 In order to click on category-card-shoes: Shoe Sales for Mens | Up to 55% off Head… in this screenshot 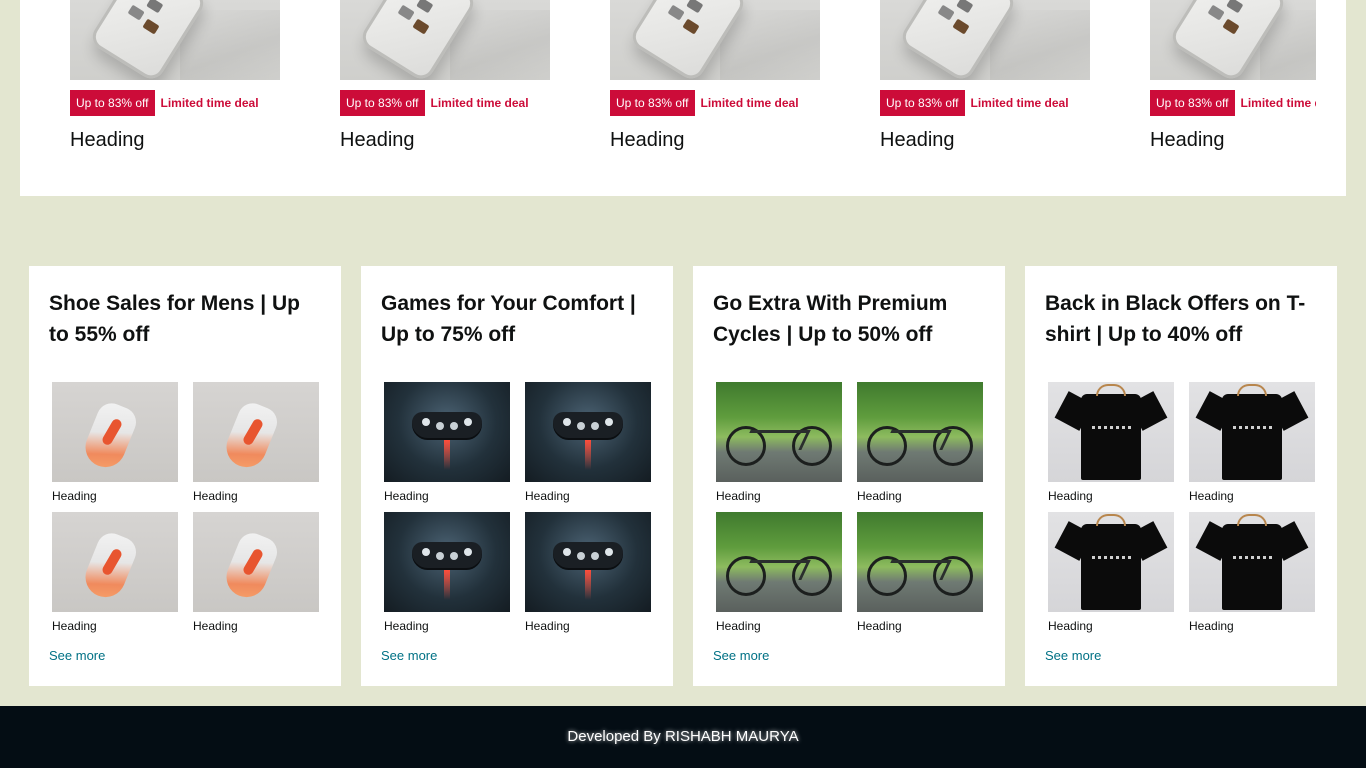, I will do `click(185, 476)`.